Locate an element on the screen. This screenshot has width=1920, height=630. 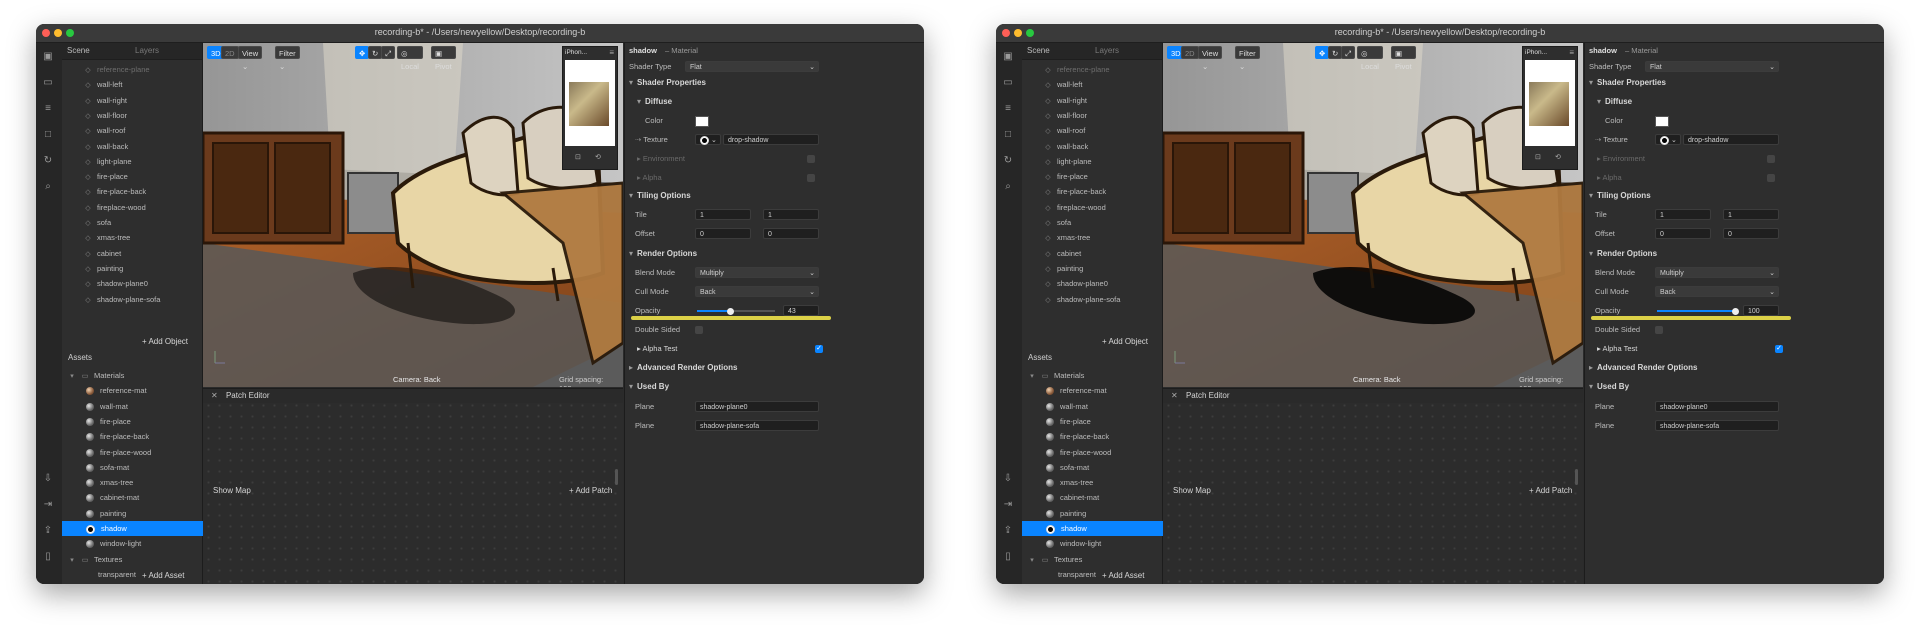
material-item: shadow is located at coordinates (144, 528).